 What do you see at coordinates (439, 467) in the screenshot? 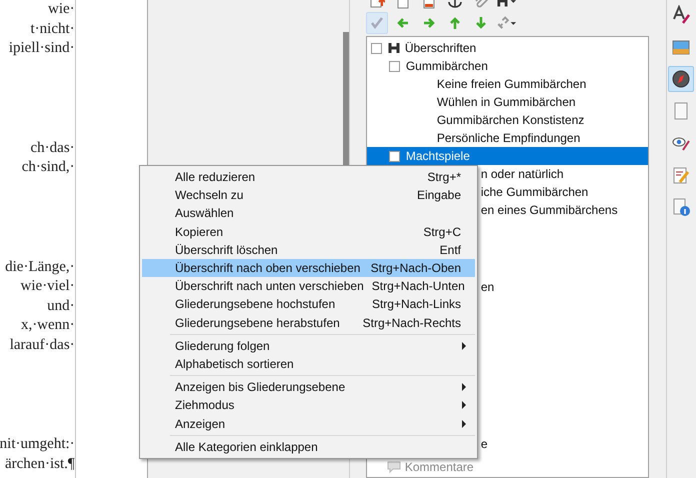
I see `tree-item-label: Kommentare` at bounding box center [439, 467].